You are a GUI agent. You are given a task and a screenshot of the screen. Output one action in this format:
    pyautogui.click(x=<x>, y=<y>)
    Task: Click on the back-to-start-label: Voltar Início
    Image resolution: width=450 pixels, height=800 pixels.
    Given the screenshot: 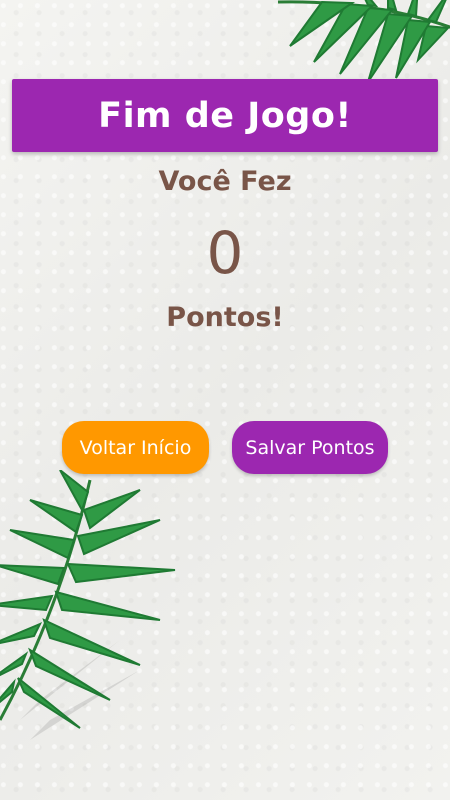 What is the action you would take?
    pyautogui.click(x=135, y=447)
    